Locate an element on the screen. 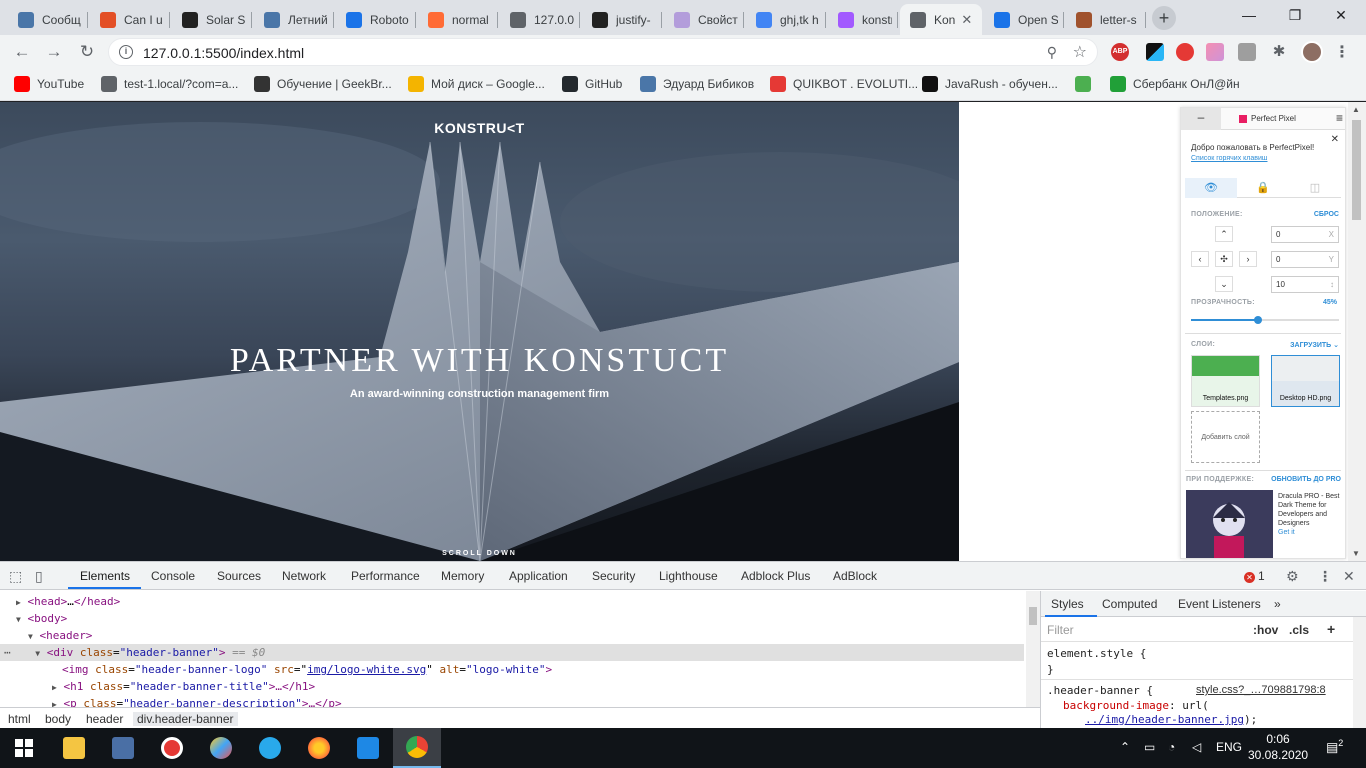 This screenshot has height=768, width=1366. pp-arrow-right-button: › is located at coordinates (1248, 259).